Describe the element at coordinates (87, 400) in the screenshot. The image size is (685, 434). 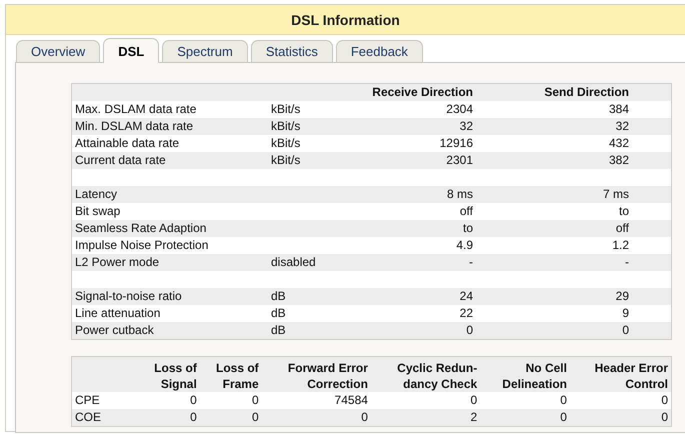
I see `row-label: CPE` at that location.